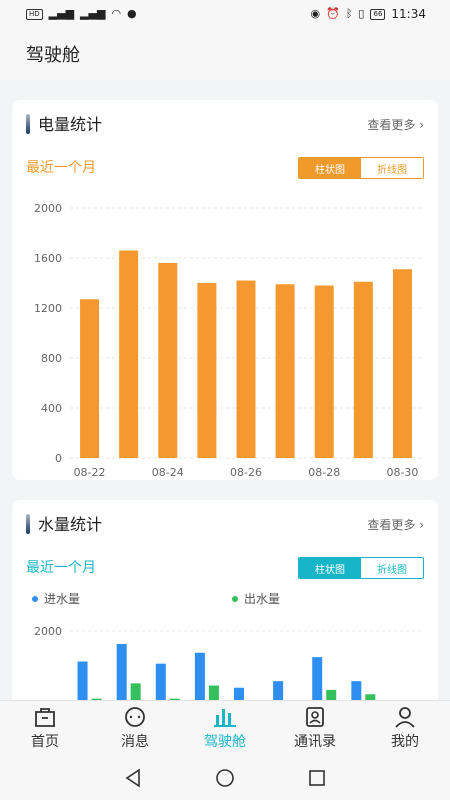 The height and width of the screenshot is (800, 450). I want to click on status-right: ◉ ⏰ ᛒ ▯ 66 11:34, so click(369, 14).